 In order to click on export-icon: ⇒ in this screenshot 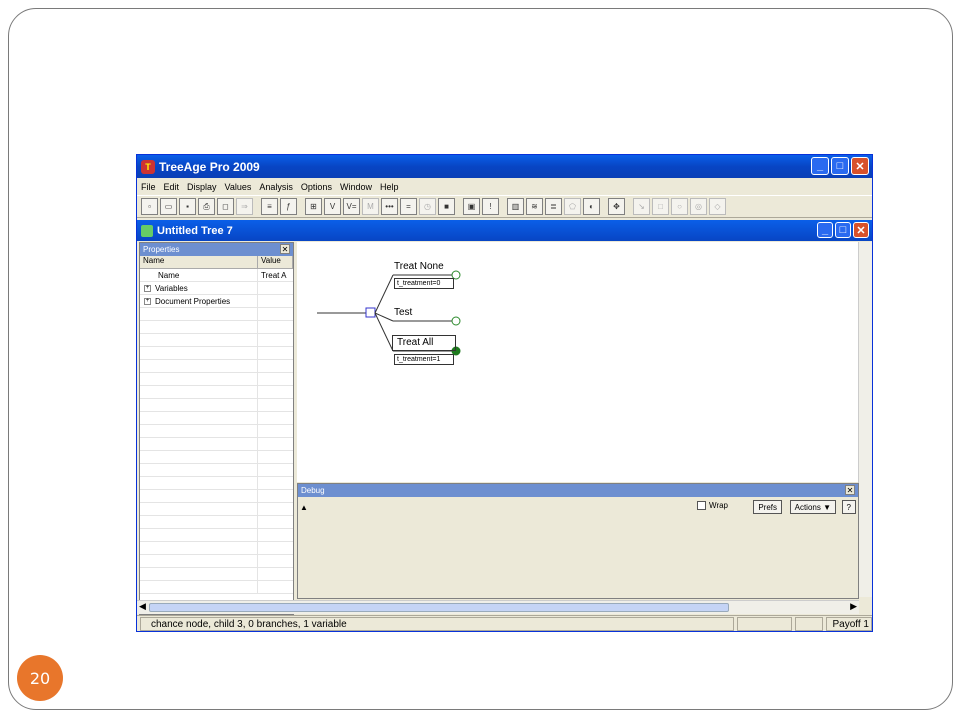, I will do `click(244, 206)`.